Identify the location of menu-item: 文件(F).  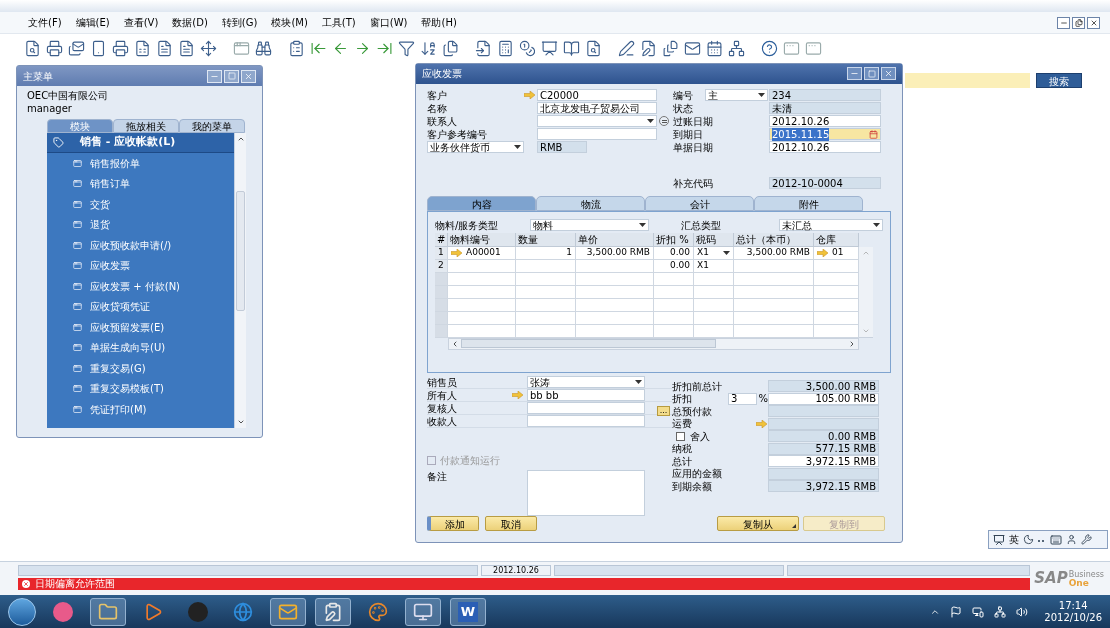
(45, 22).